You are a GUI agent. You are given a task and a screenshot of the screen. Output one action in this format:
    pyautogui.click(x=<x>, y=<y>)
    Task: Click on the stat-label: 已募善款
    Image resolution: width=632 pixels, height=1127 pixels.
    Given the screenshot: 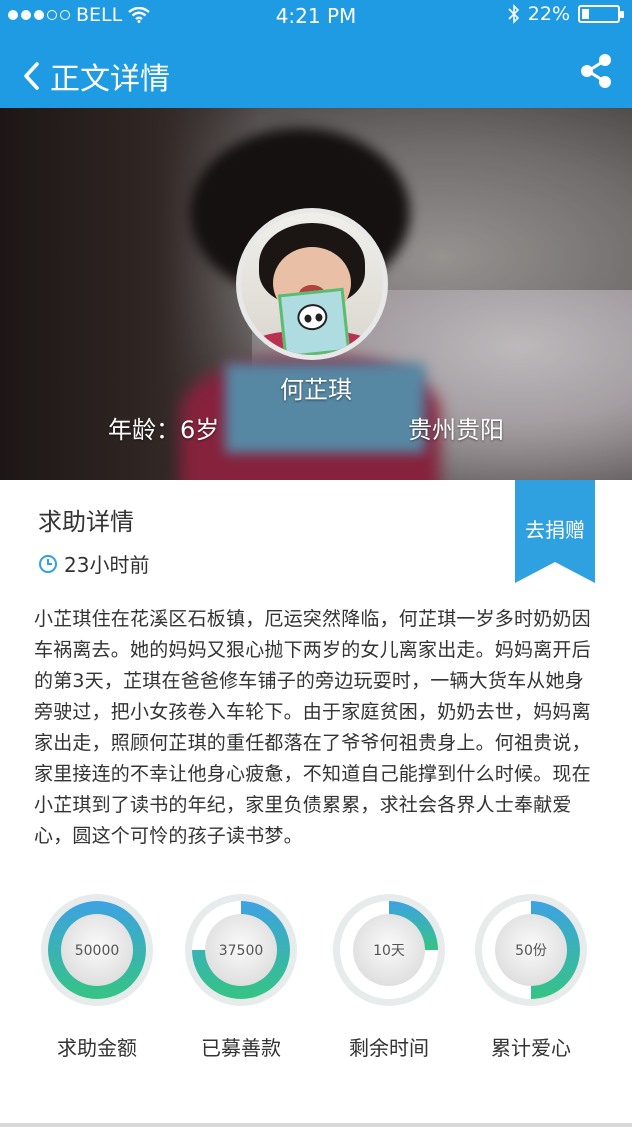 What is the action you would take?
    pyautogui.click(x=241, y=1048)
    